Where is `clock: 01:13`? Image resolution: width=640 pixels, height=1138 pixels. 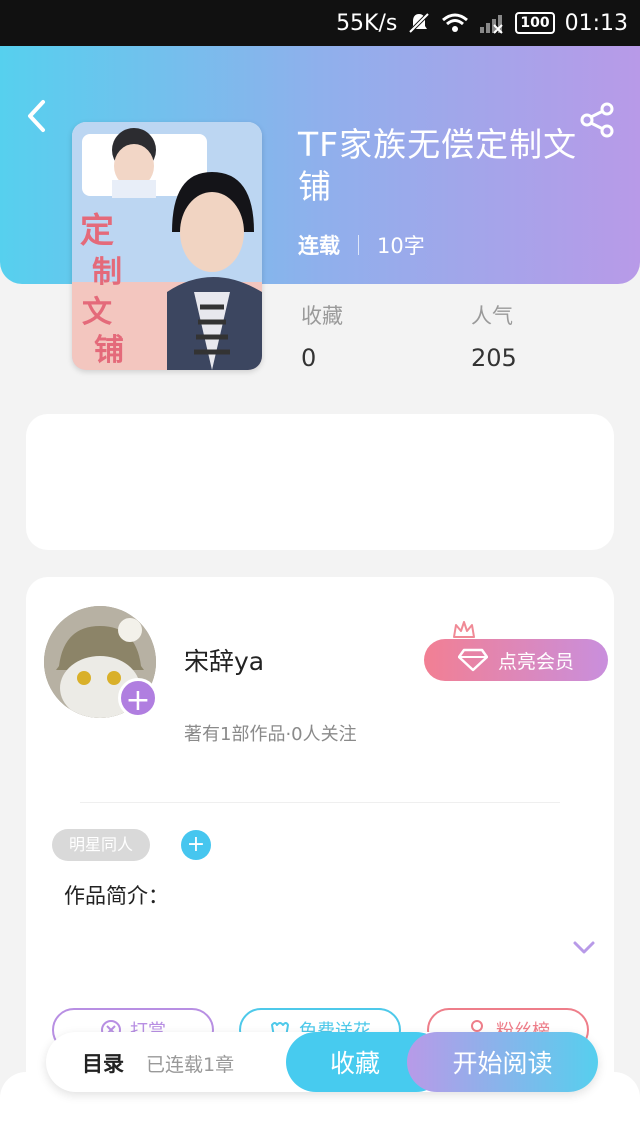 clock: 01:13 is located at coordinates (596, 23).